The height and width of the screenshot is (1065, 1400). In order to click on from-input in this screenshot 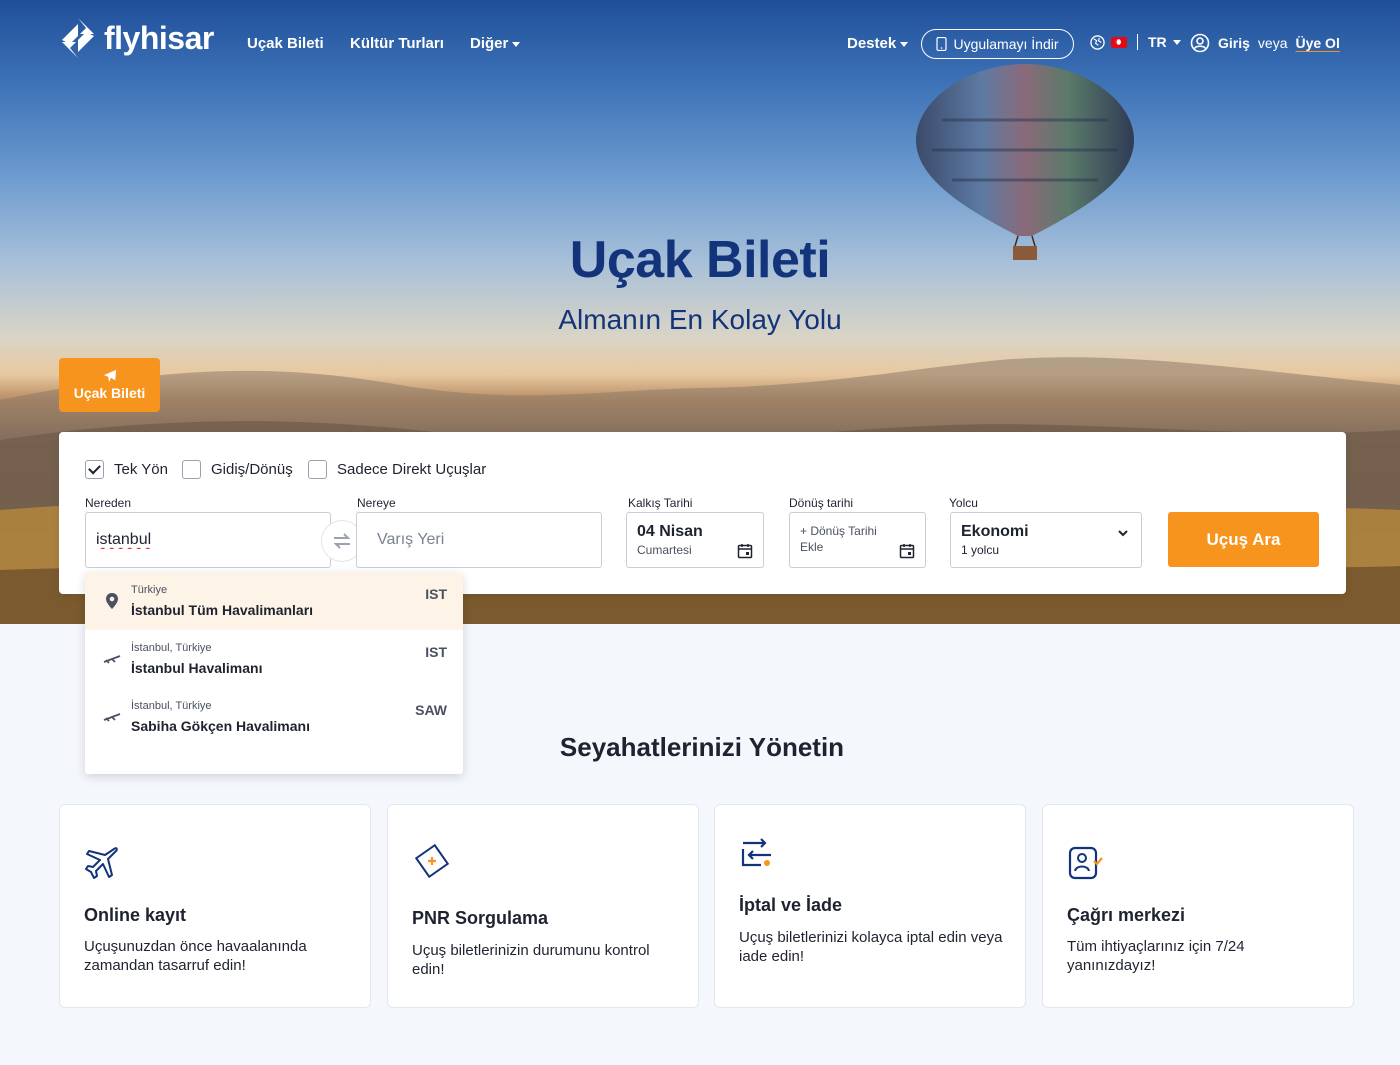, I will do `click(208, 540)`.